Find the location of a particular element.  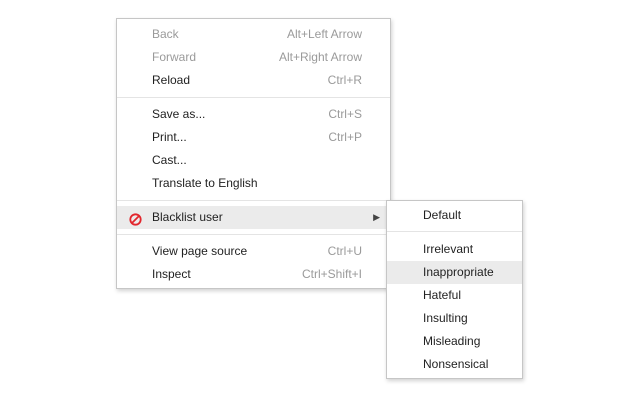

menu-item-translate: Translate to English is located at coordinates (253, 183).